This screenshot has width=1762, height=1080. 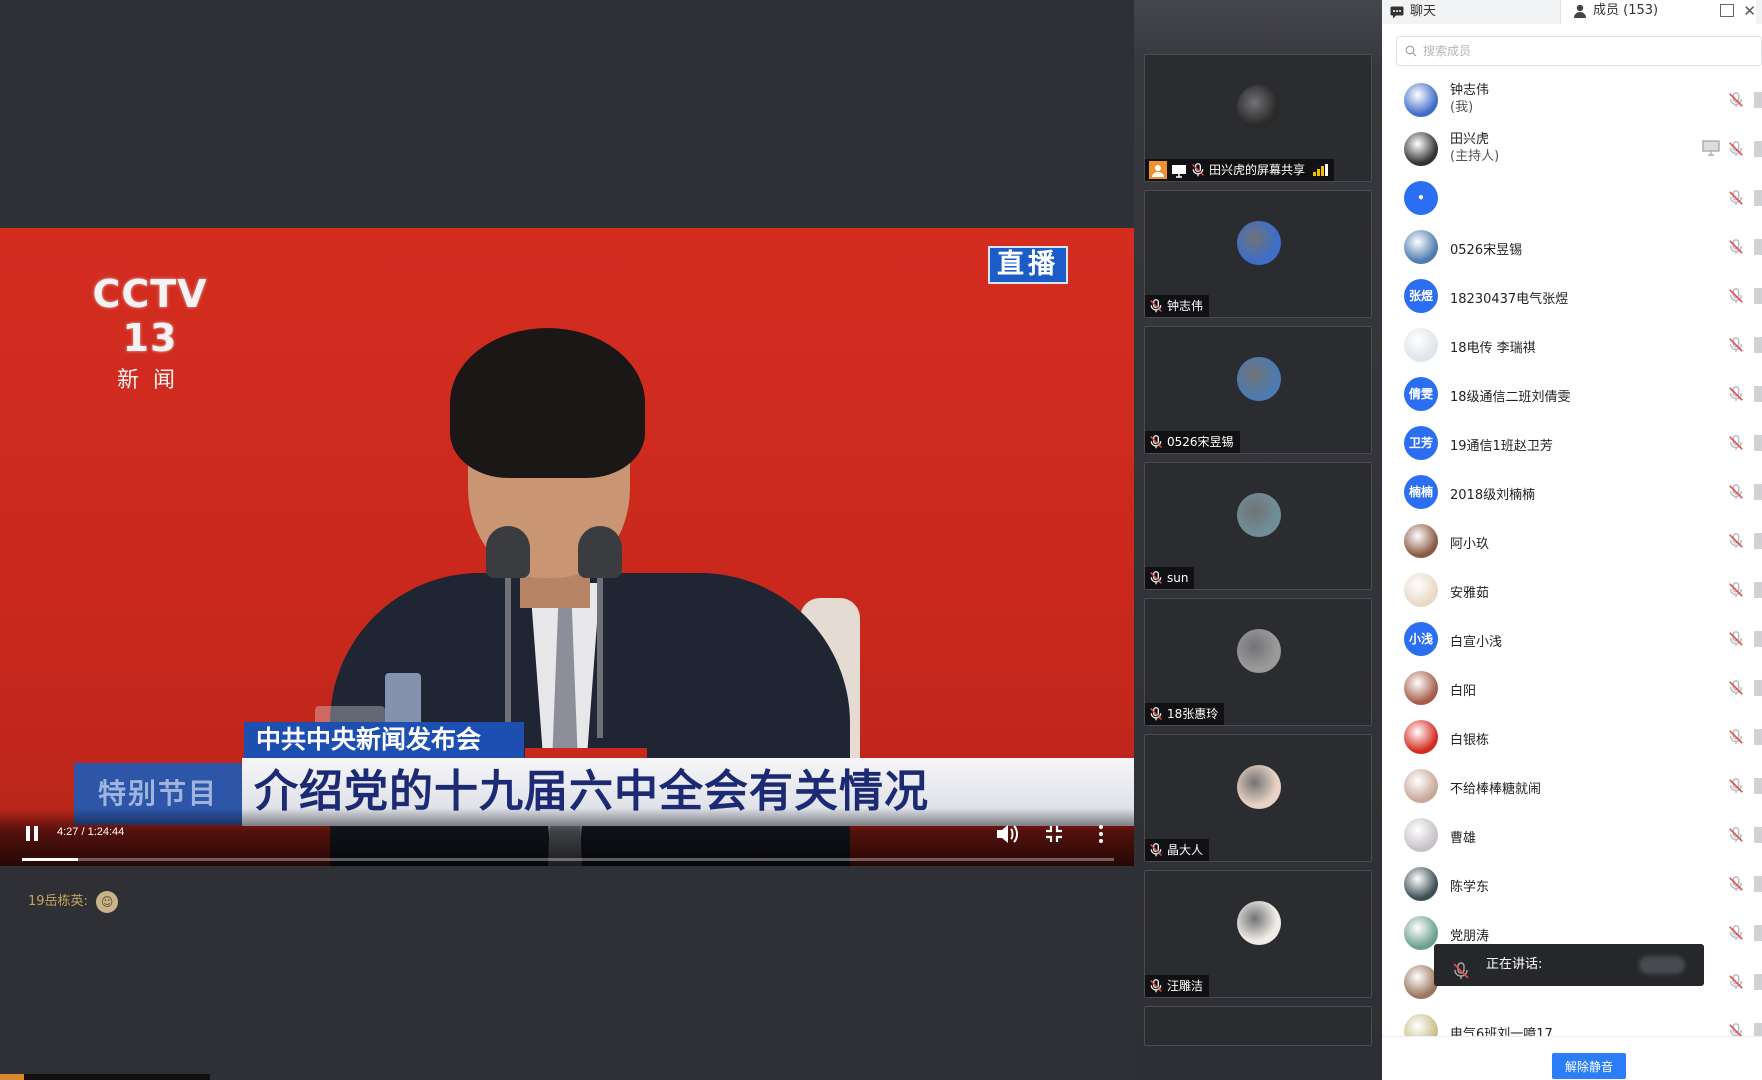 What do you see at coordinates (1054, 834) in the screenshot?
I see `exit-fullscreen-icon` at bounding box center [1054, 834].